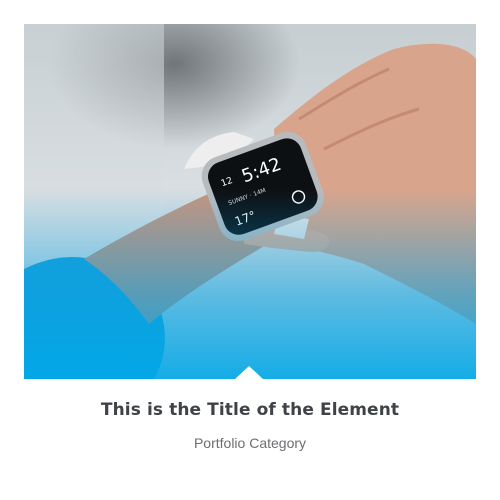 The height and width of the screenshot is (500, 500). I want to click on portfolio-title: This is the Title of the Element, so click(250, 410).